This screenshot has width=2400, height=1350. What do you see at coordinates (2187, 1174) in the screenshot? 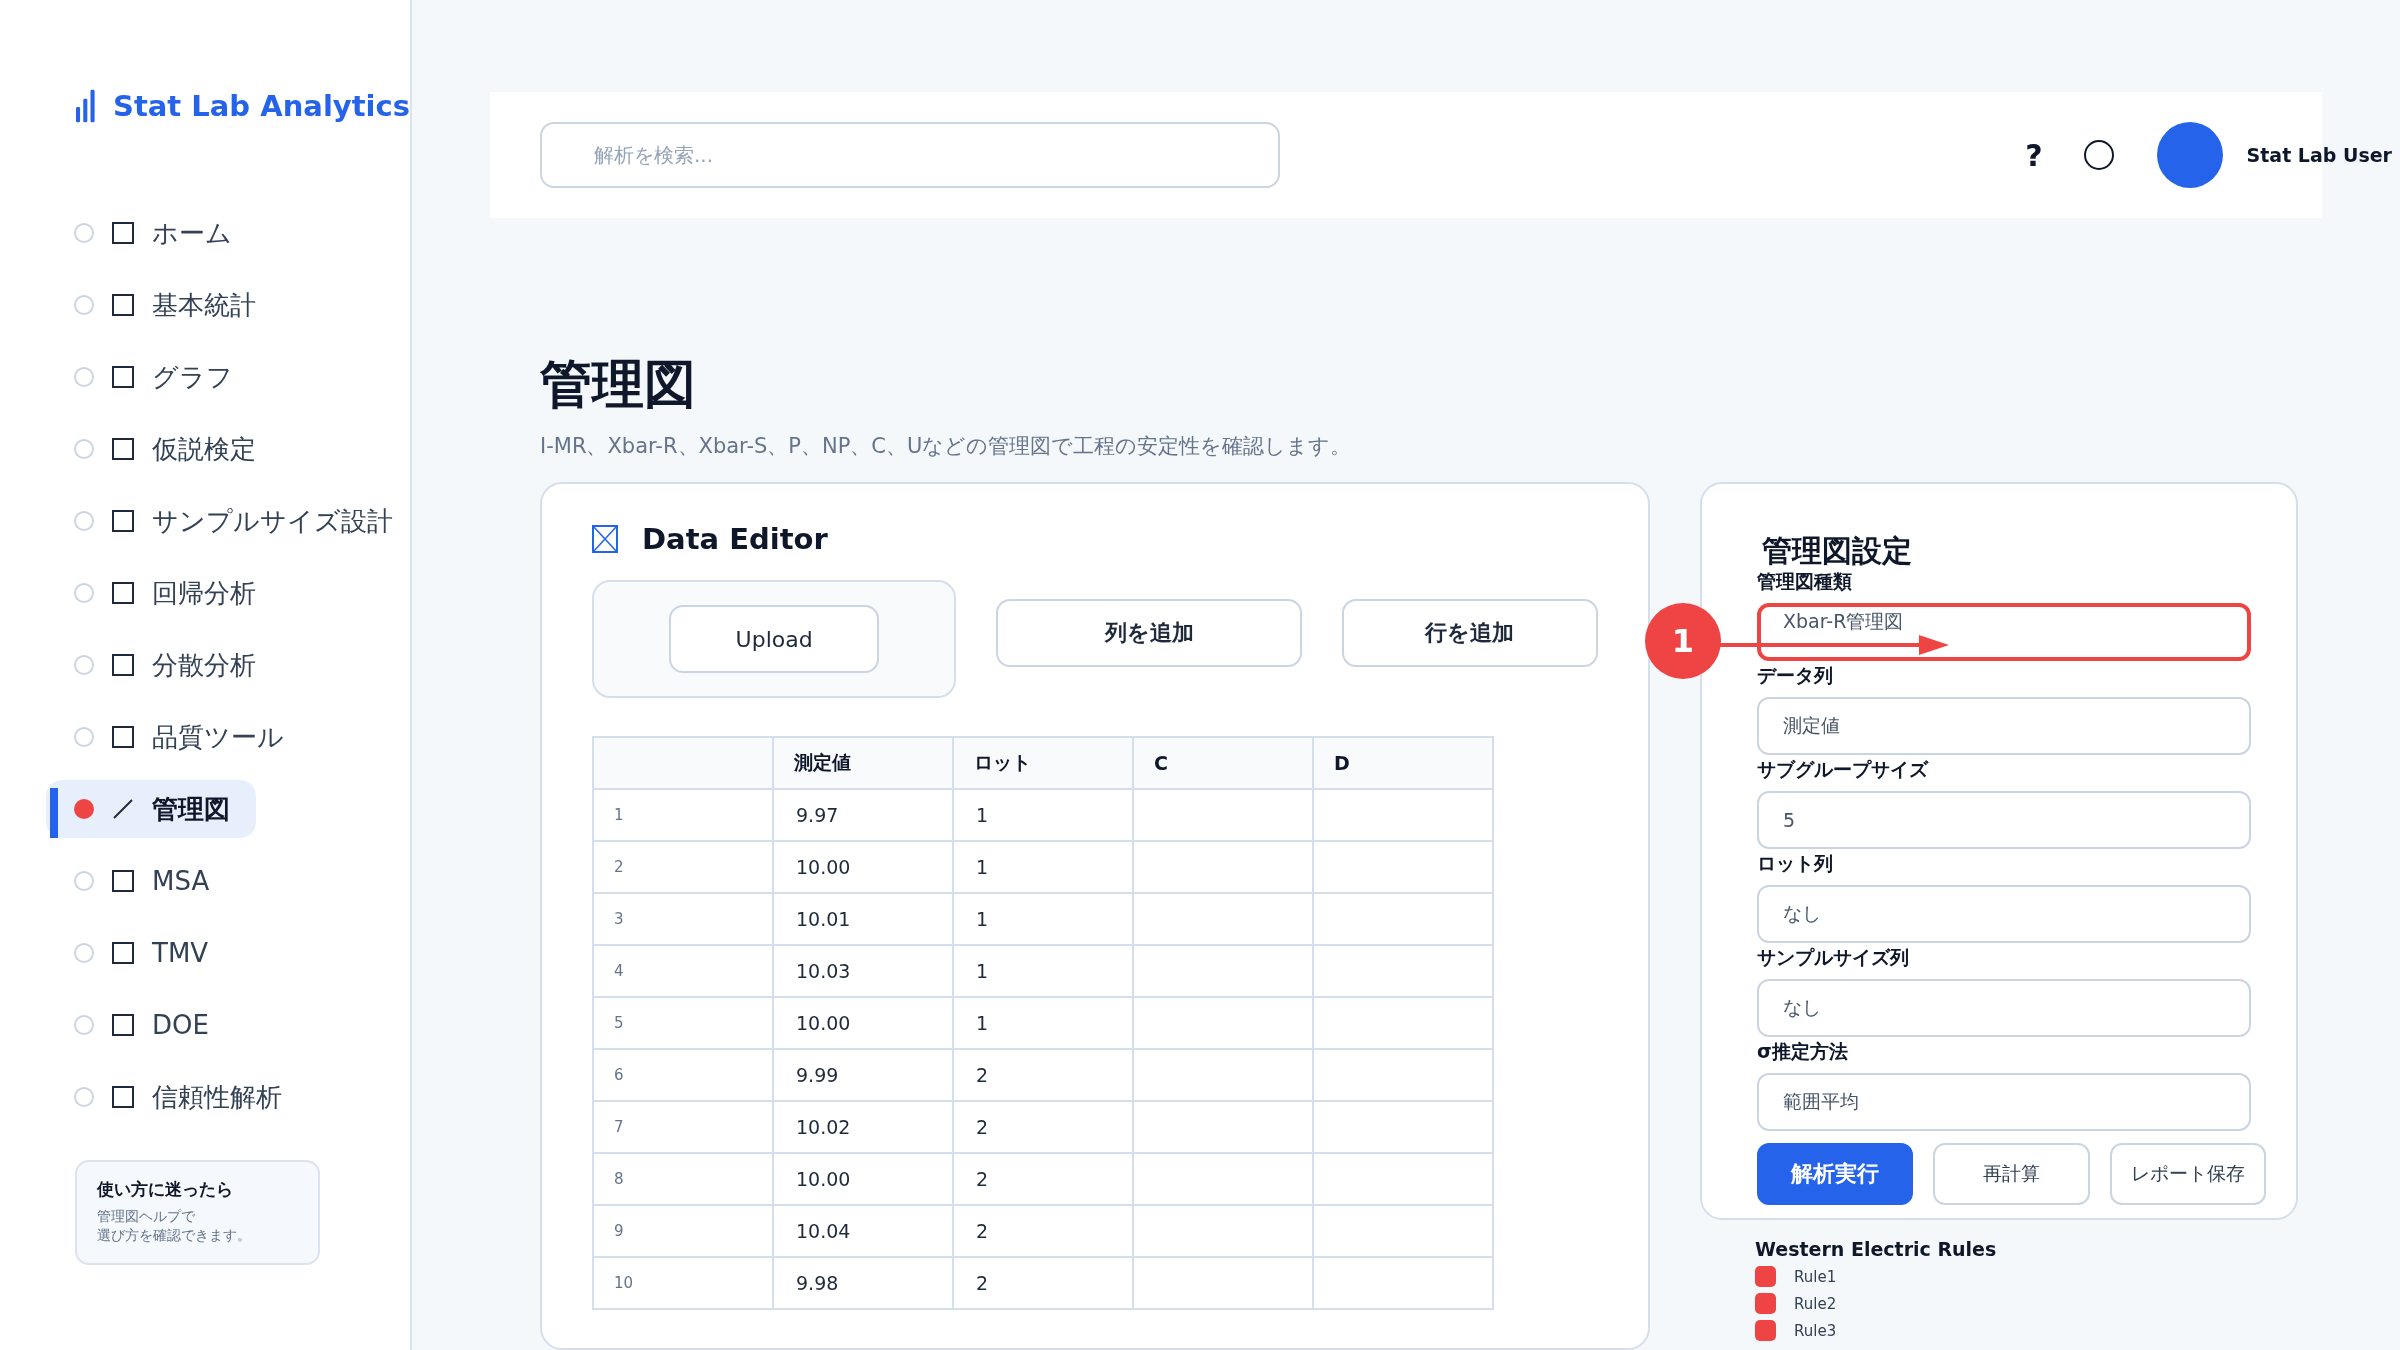
I see `action-button: レポート保存` at bounding box center [2187, 1174].